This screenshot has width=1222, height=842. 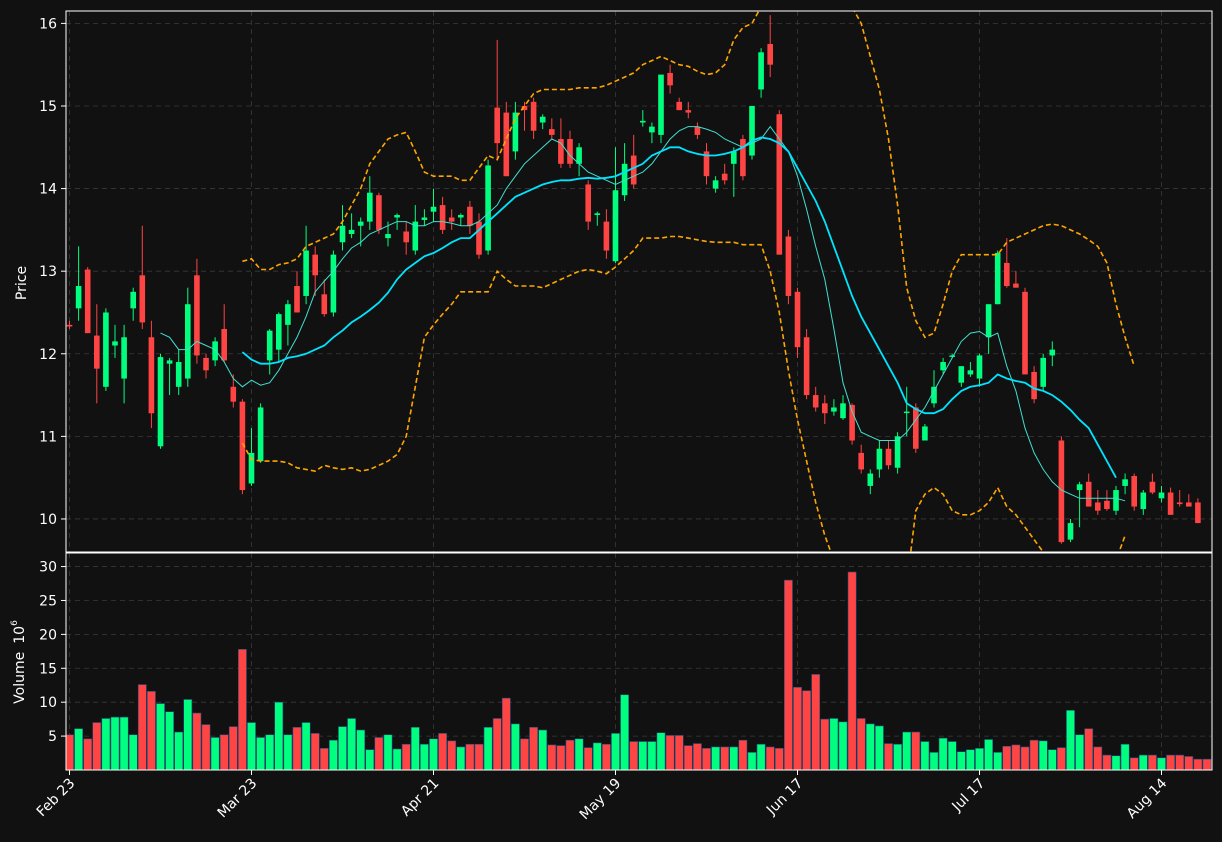 What do you see at coordinates (48, 669) in the screenshot?
I see `volume-tick-label: 15` at bounding box center [48, 669].